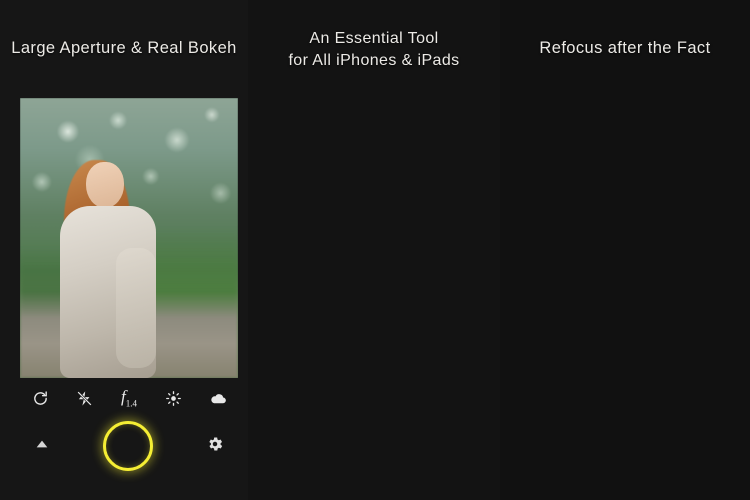 The image size is (750, 500). What do you see at coordinates (136, 308) in the screenshot?
I see `subject-arm` at bounding box center [136, 308].